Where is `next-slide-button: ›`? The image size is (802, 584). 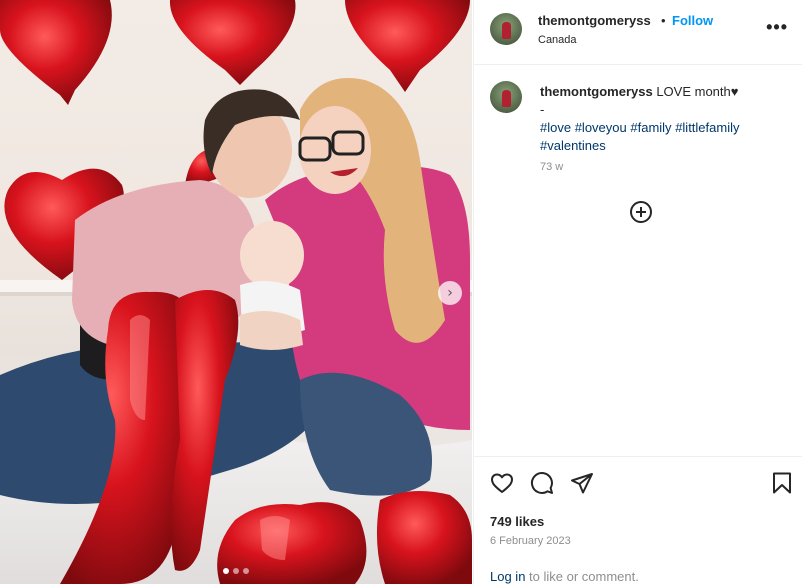
next-slide-button: › is located at coordinates (450, 293).